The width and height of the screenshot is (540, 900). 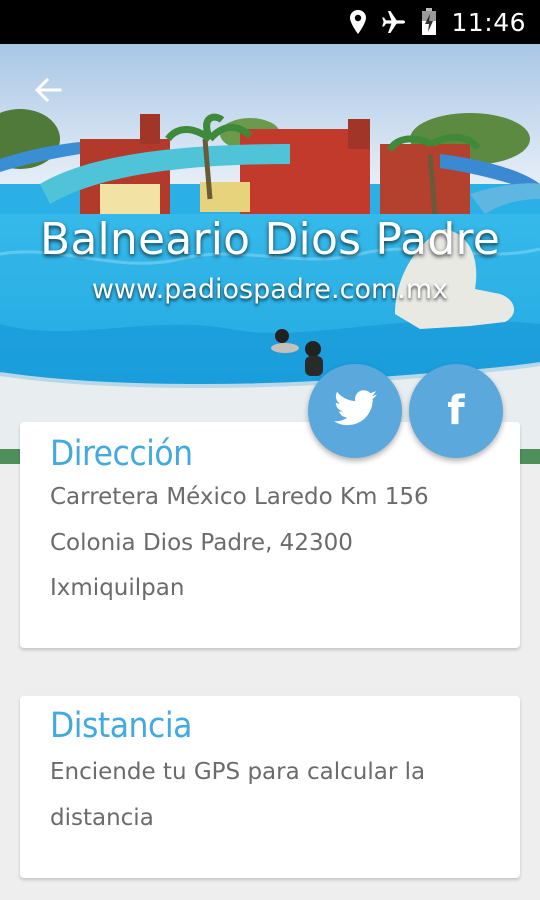 What do you see at coordinates (201, 543) in the screenshot?
I see `address-line-2: Colonia Dios Padre, 42300` at bounding box center [201, 543].